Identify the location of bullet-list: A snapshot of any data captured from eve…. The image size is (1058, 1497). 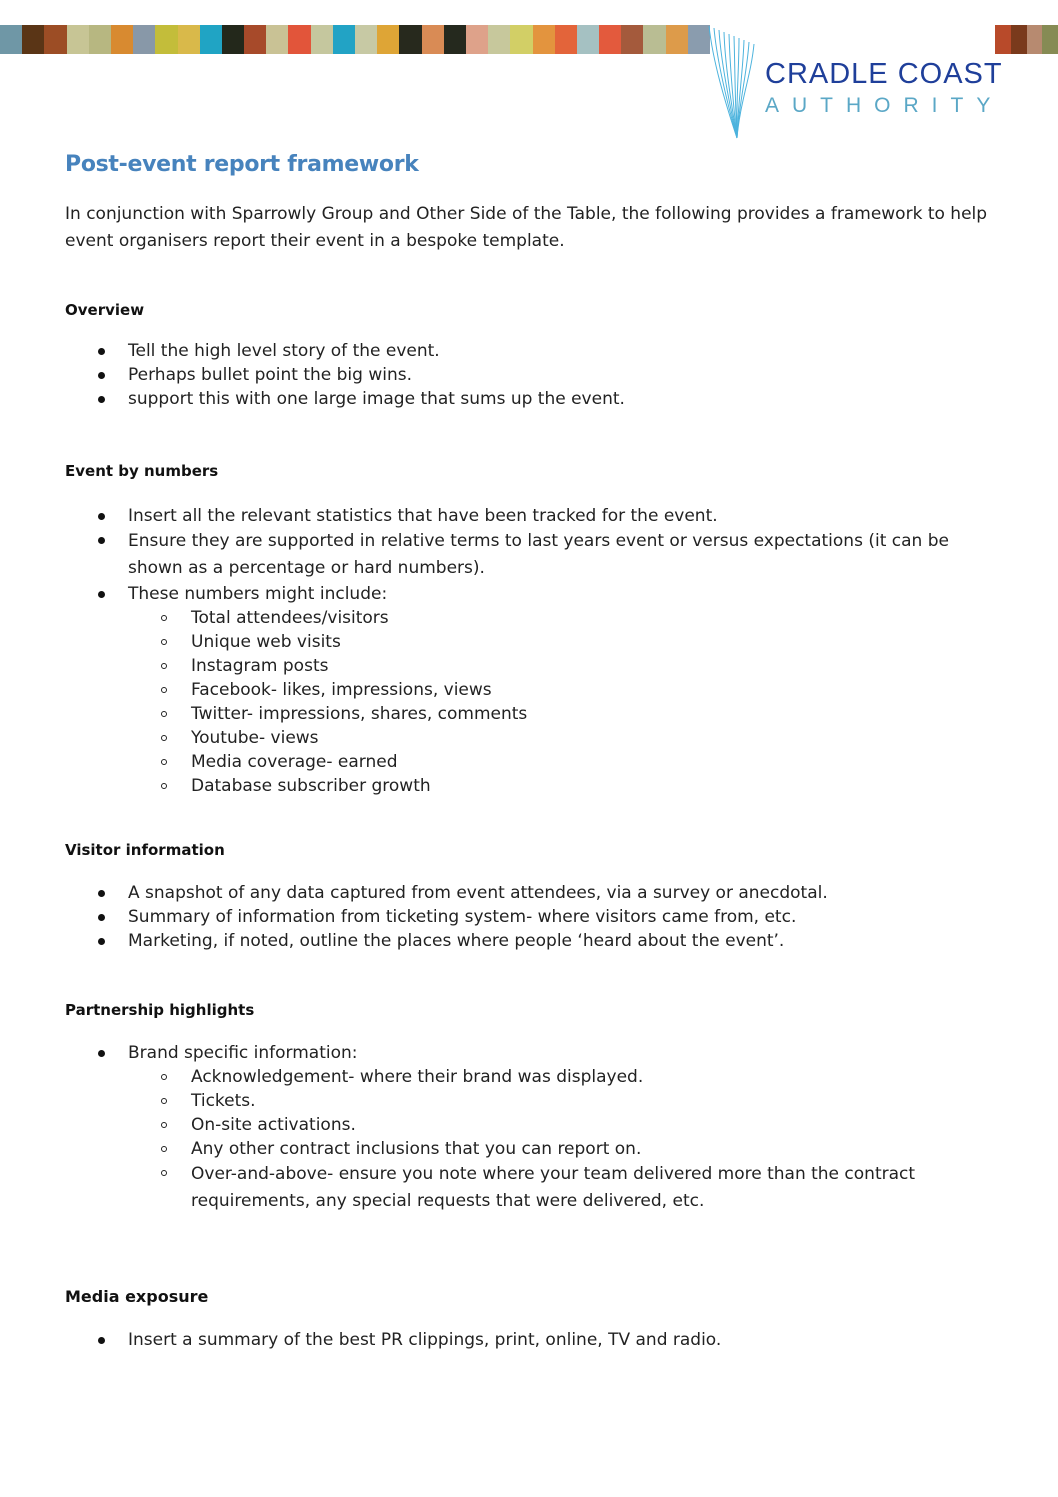
(545, 917).